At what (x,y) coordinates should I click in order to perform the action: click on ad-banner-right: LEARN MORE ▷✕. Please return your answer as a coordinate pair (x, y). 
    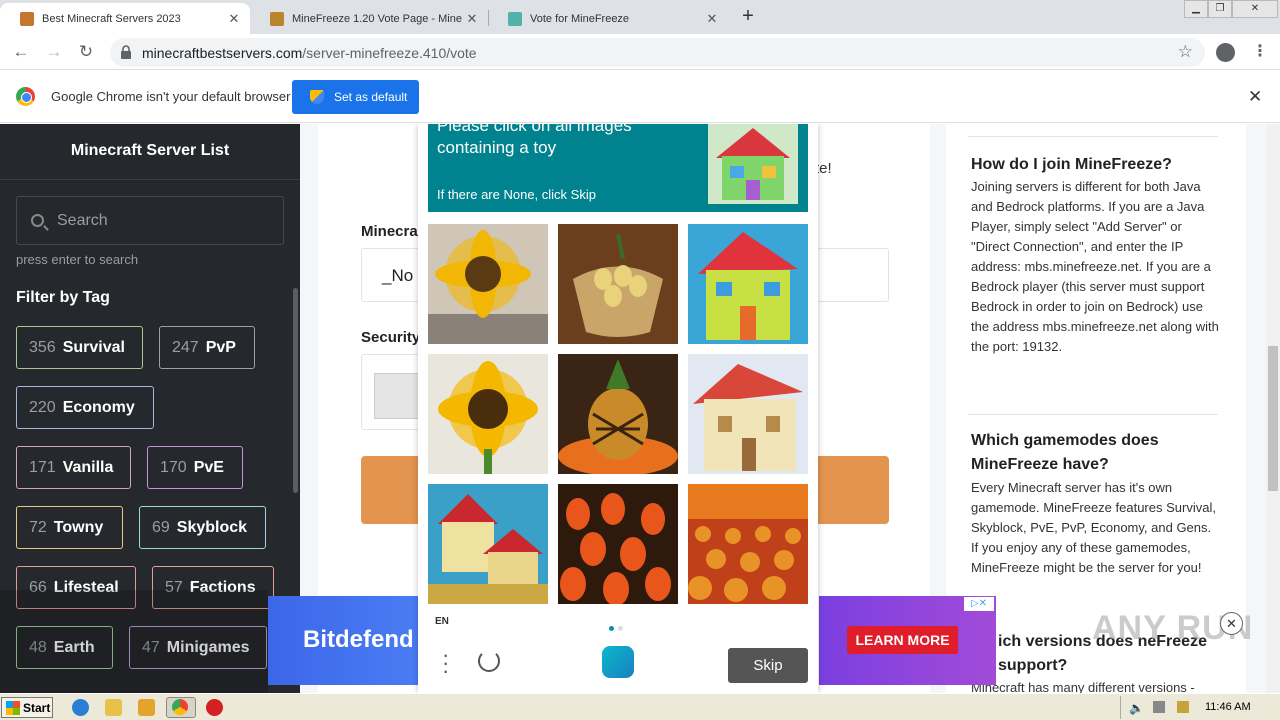
    Looking at the image, I should click on (907, 640).